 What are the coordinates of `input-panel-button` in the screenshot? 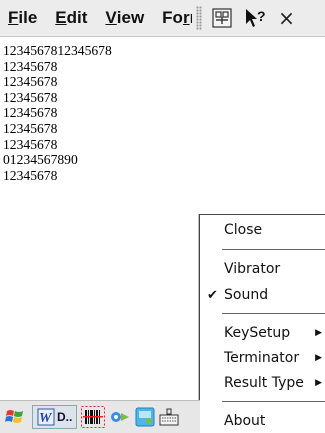 It's located at (222, 18).